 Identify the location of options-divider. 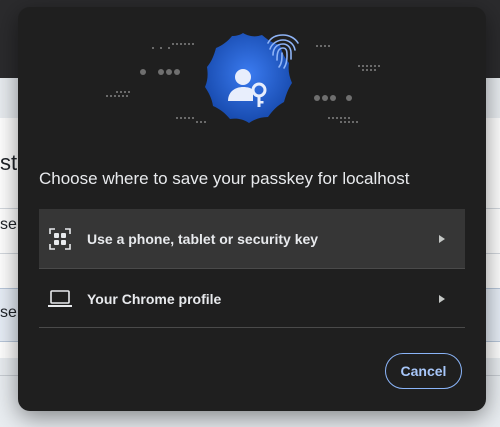
(252, 327).